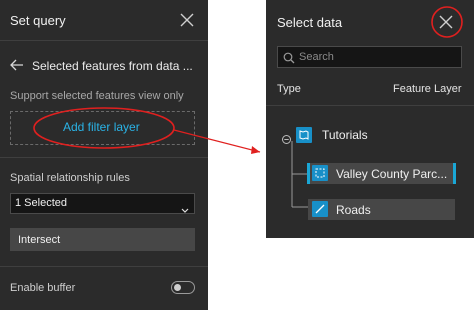  I want to click on annotation-arrow-line, so click(217, 141).